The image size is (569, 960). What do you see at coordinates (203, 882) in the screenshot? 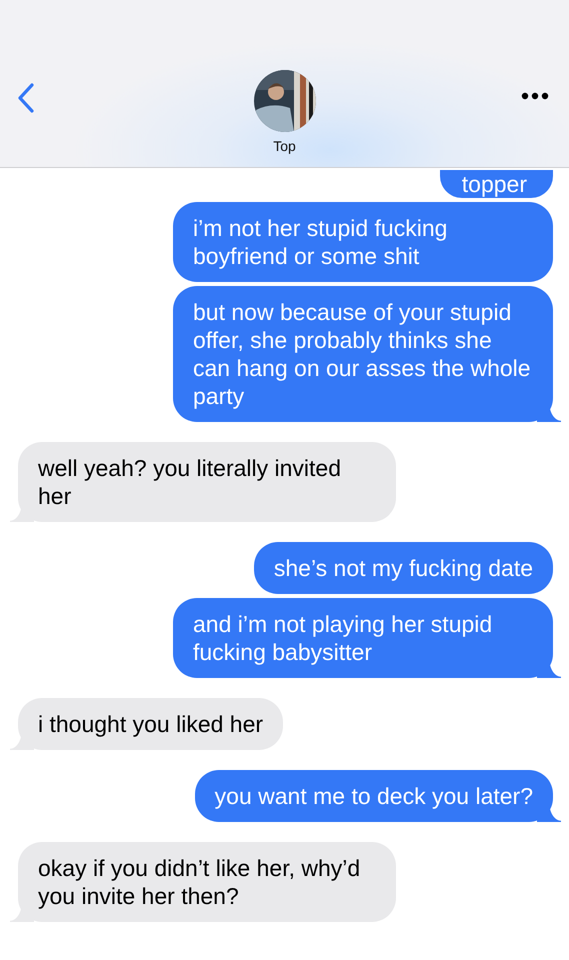
I see `received-message: okay if you didn’t like her, why’d you invite her then?` at bounding box center [203, 882].